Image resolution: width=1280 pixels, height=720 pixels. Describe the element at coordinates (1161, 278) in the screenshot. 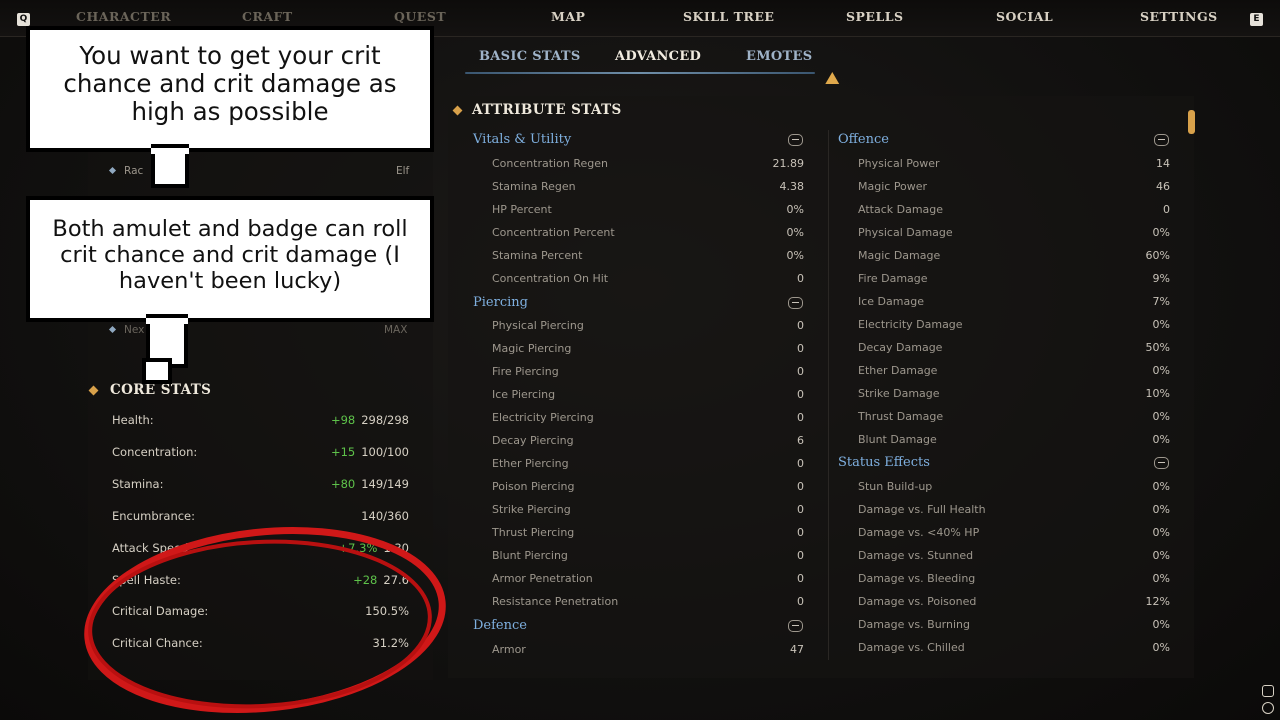

I see `stat-row-value: 9%` at that location.